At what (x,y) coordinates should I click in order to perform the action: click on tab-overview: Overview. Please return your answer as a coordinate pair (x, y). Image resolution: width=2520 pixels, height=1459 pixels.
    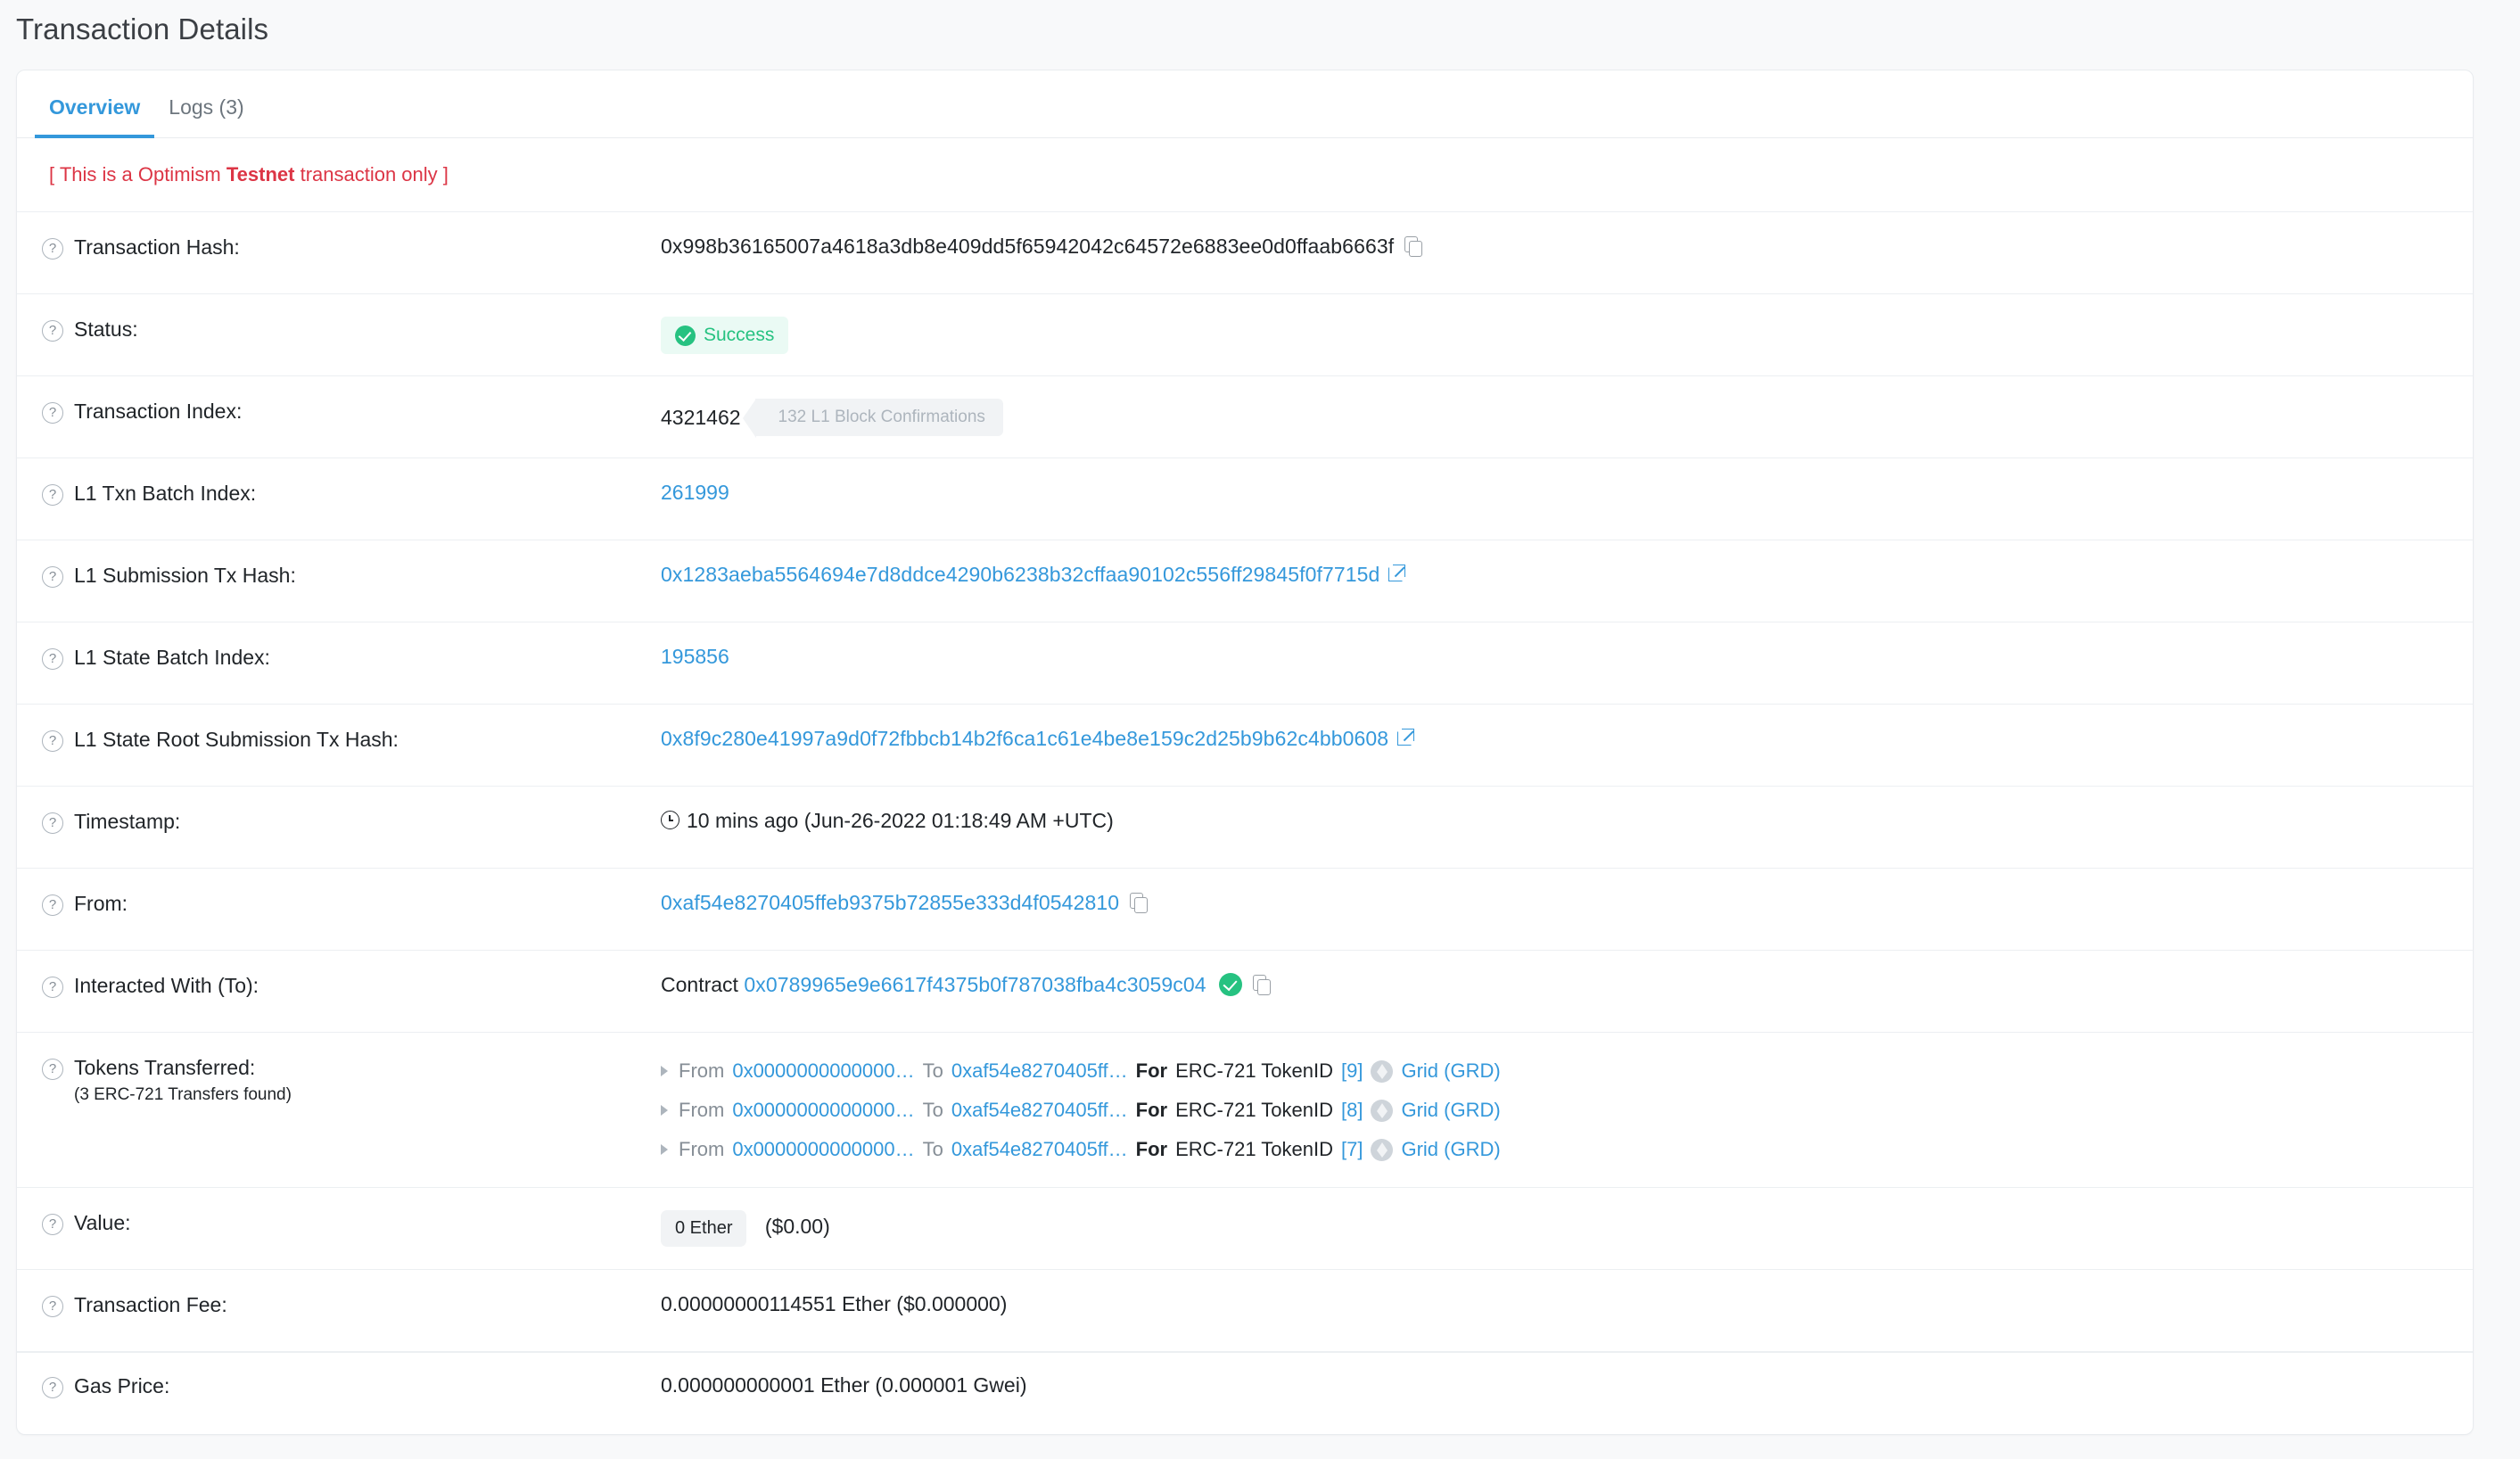
    Looking at the image, I should click on (95, 116).